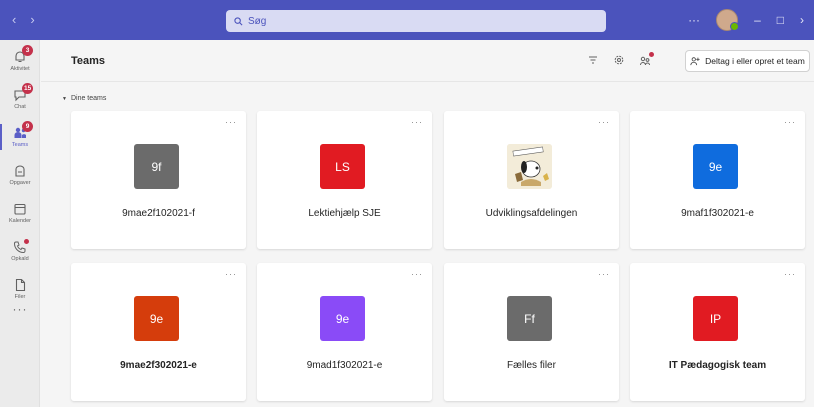 The image size is (814, 407). What do you see at coordinates (717, 365) in the screenshot?
I see `team-name: IT Pædagogisk team` at bounding box center [717, 365].